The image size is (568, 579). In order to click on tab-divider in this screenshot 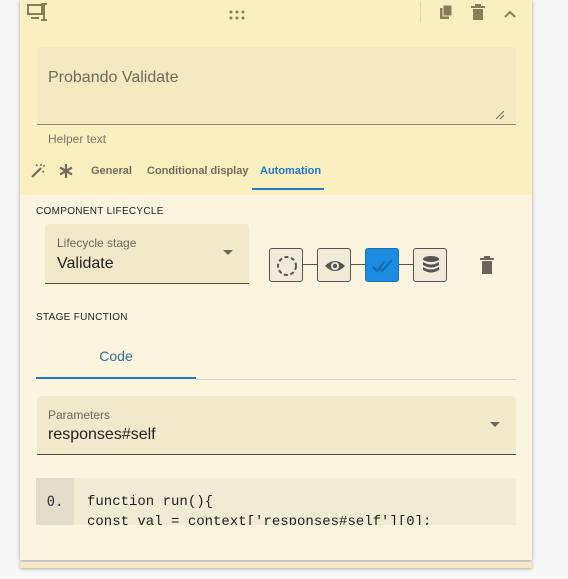, I will do `click(356, 379)`.